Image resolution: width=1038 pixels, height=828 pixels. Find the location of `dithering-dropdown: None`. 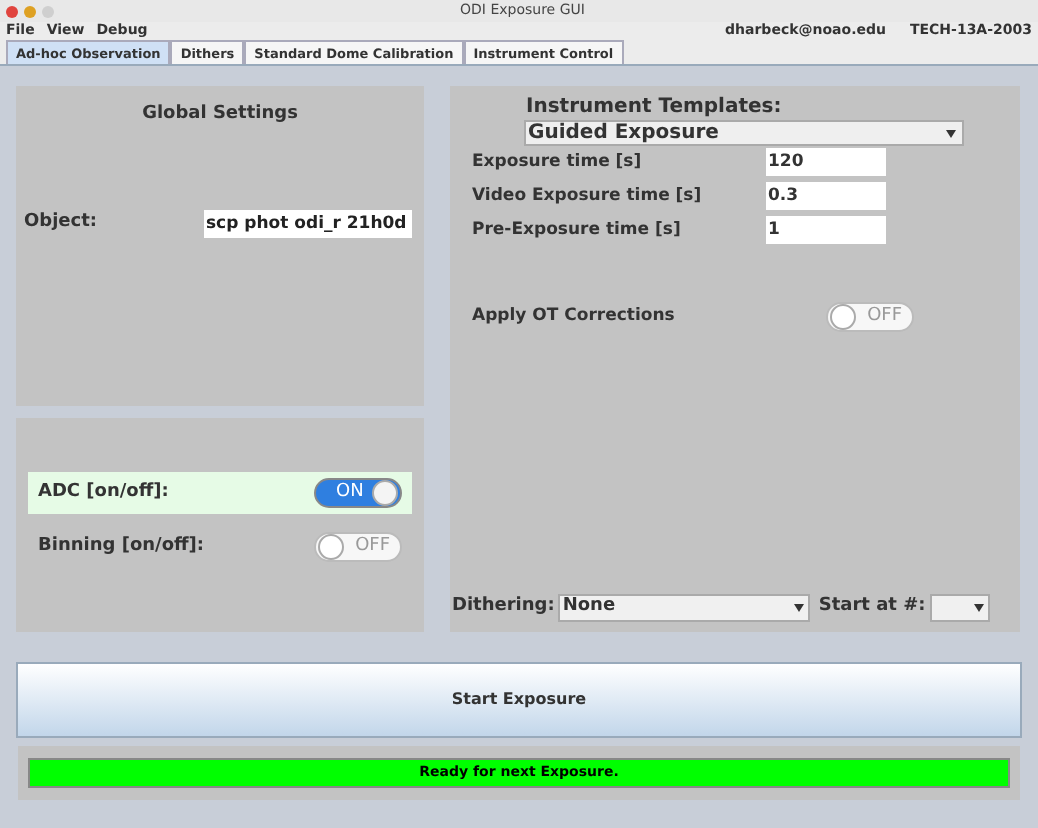

dithering-dropdown: None is located at coordinates (684, 608).